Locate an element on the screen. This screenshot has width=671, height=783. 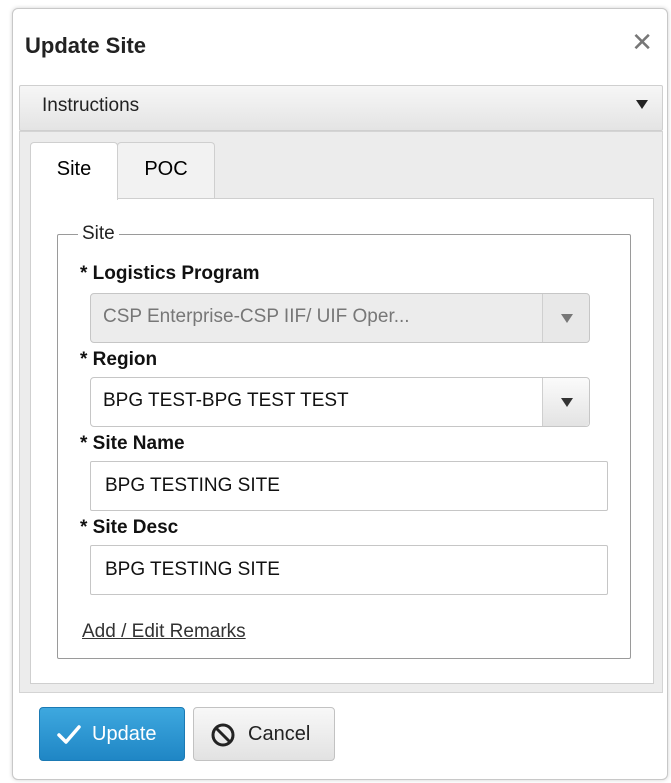
checkmark-icon is located at coordinates (69, 734).